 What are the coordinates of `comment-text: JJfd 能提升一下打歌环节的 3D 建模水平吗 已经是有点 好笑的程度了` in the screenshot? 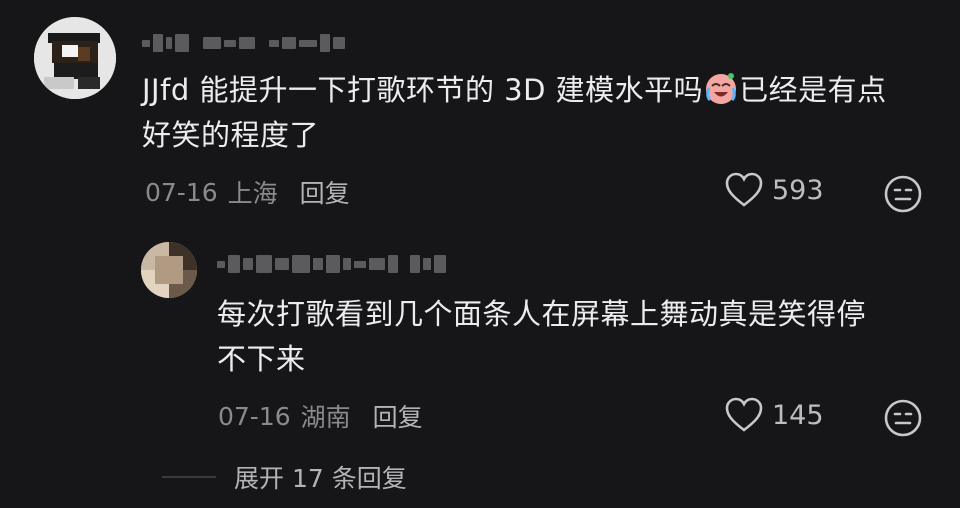 It's located at (537, 113).